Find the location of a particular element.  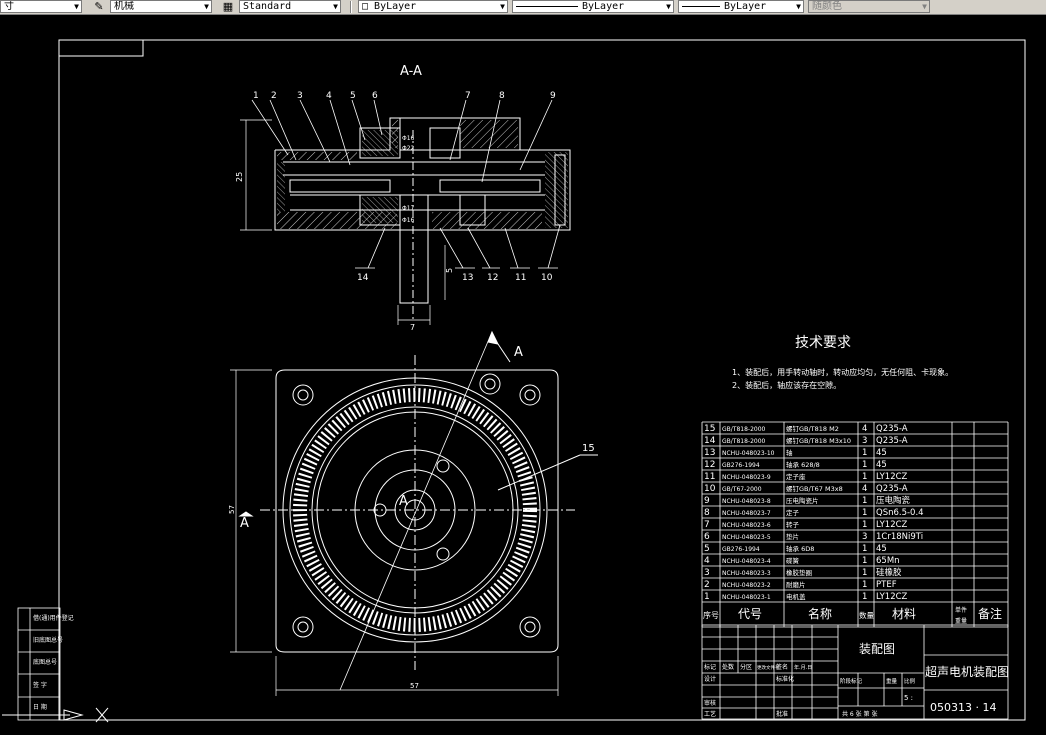

bom-cell-code: GB/T67-2000 is located at coordinates (742, 489).